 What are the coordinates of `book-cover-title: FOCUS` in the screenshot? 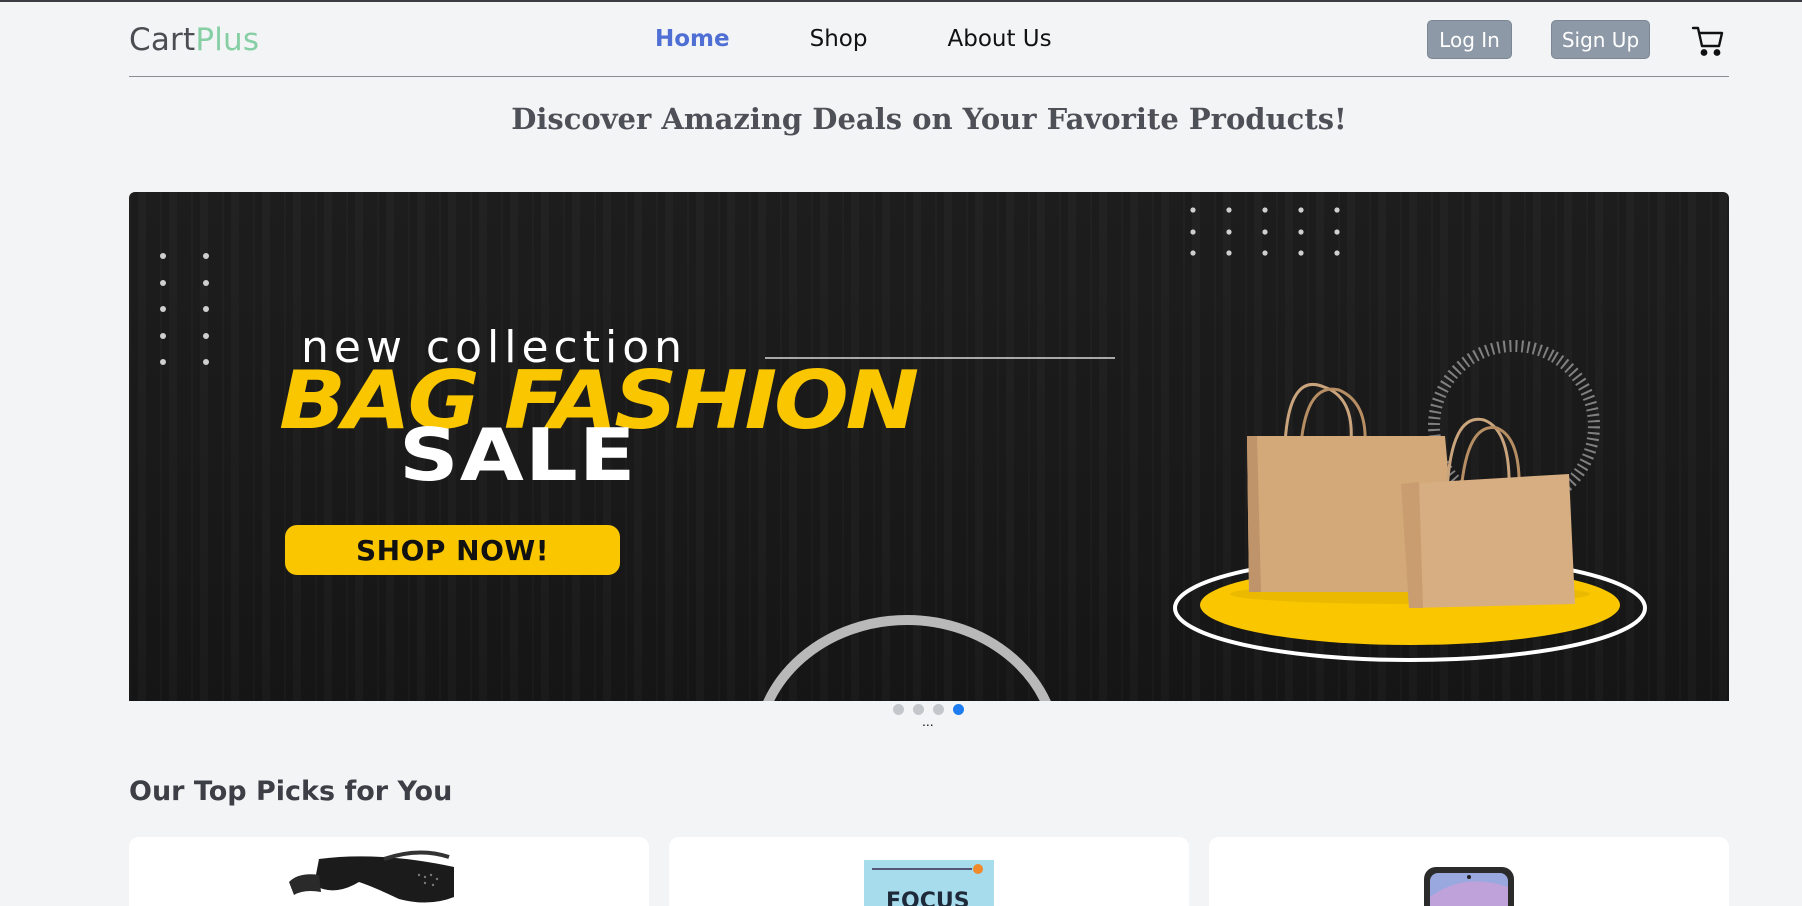 It's located at (928, 897).